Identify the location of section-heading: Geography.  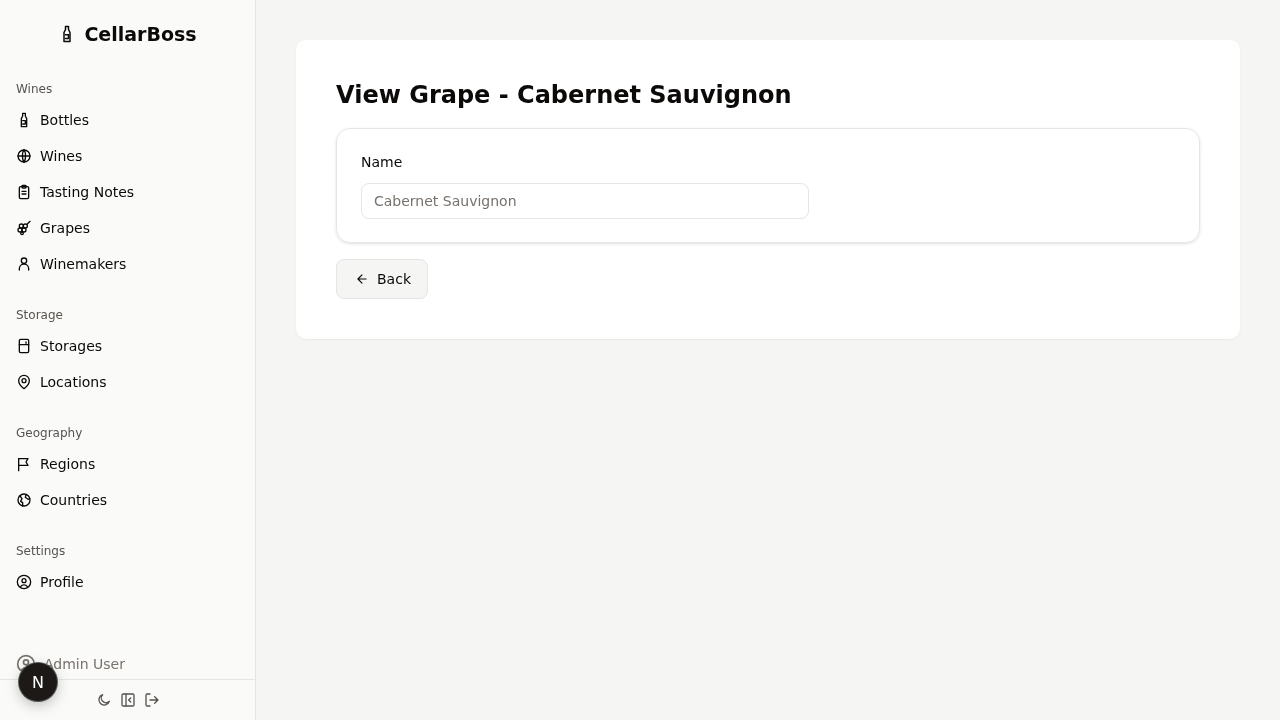
(49, 433).